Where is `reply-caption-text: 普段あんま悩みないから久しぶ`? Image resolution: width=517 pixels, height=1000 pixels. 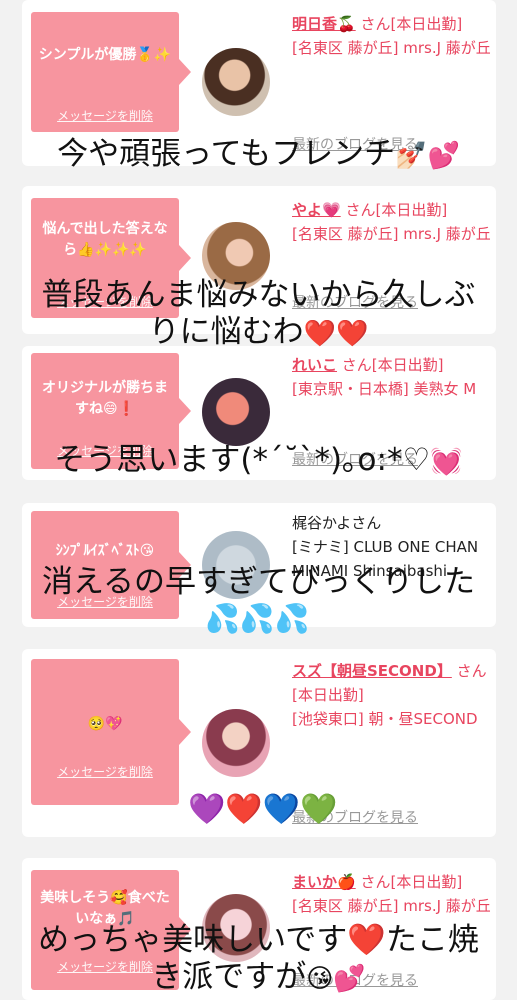 reply-caption-text: 普段あんま悩みないから久しぶ is located at coordinates (258, 295).